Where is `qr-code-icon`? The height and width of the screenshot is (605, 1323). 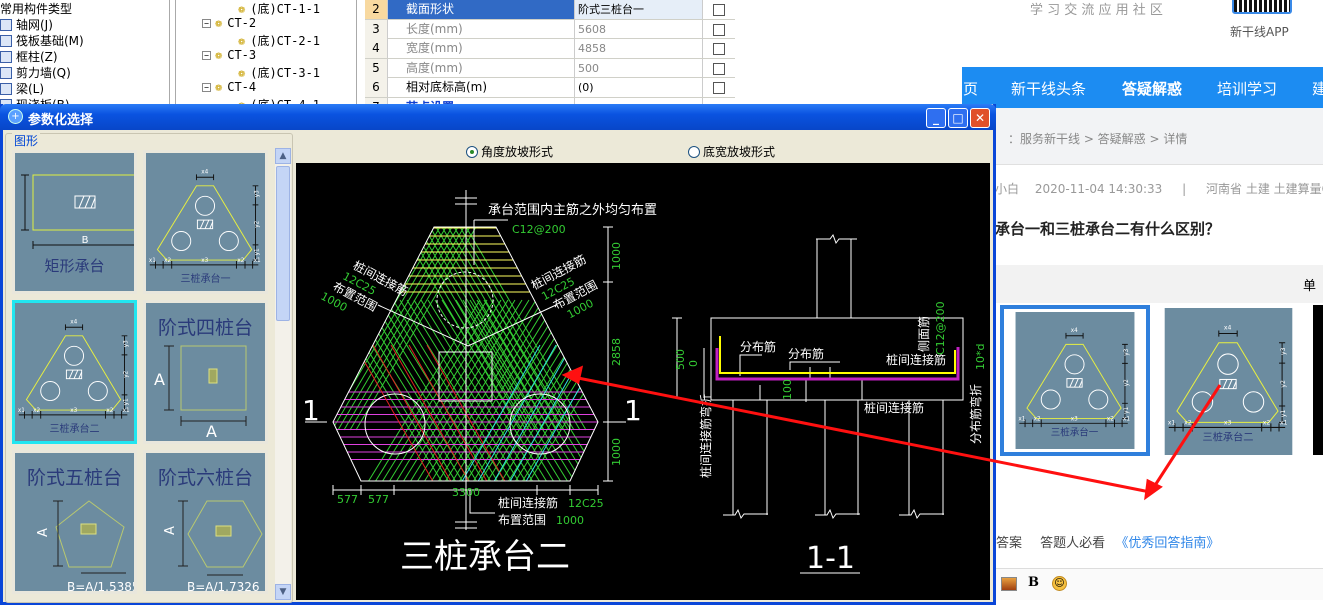 qr-code-icon is located at coordinates (1262, 7).